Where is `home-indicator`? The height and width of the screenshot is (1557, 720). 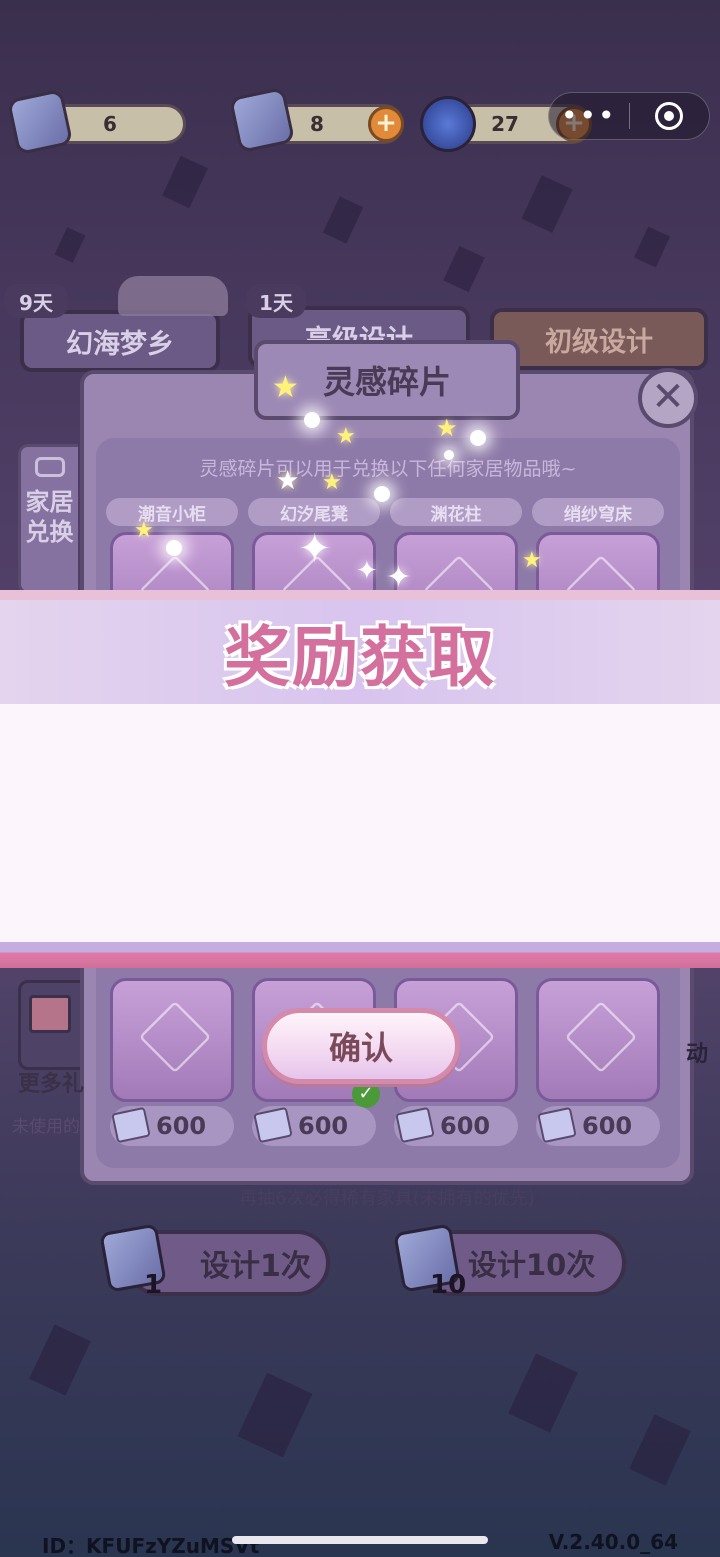 home-indicator is located at coordinates (360, 1540).